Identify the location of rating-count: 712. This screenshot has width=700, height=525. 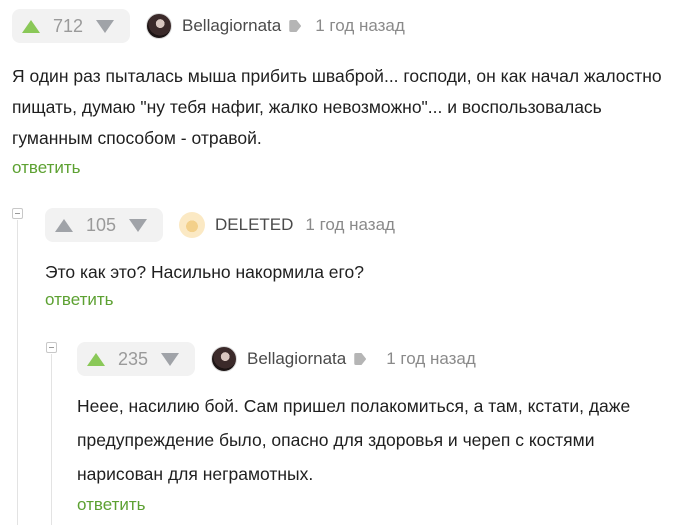
(68, 25).